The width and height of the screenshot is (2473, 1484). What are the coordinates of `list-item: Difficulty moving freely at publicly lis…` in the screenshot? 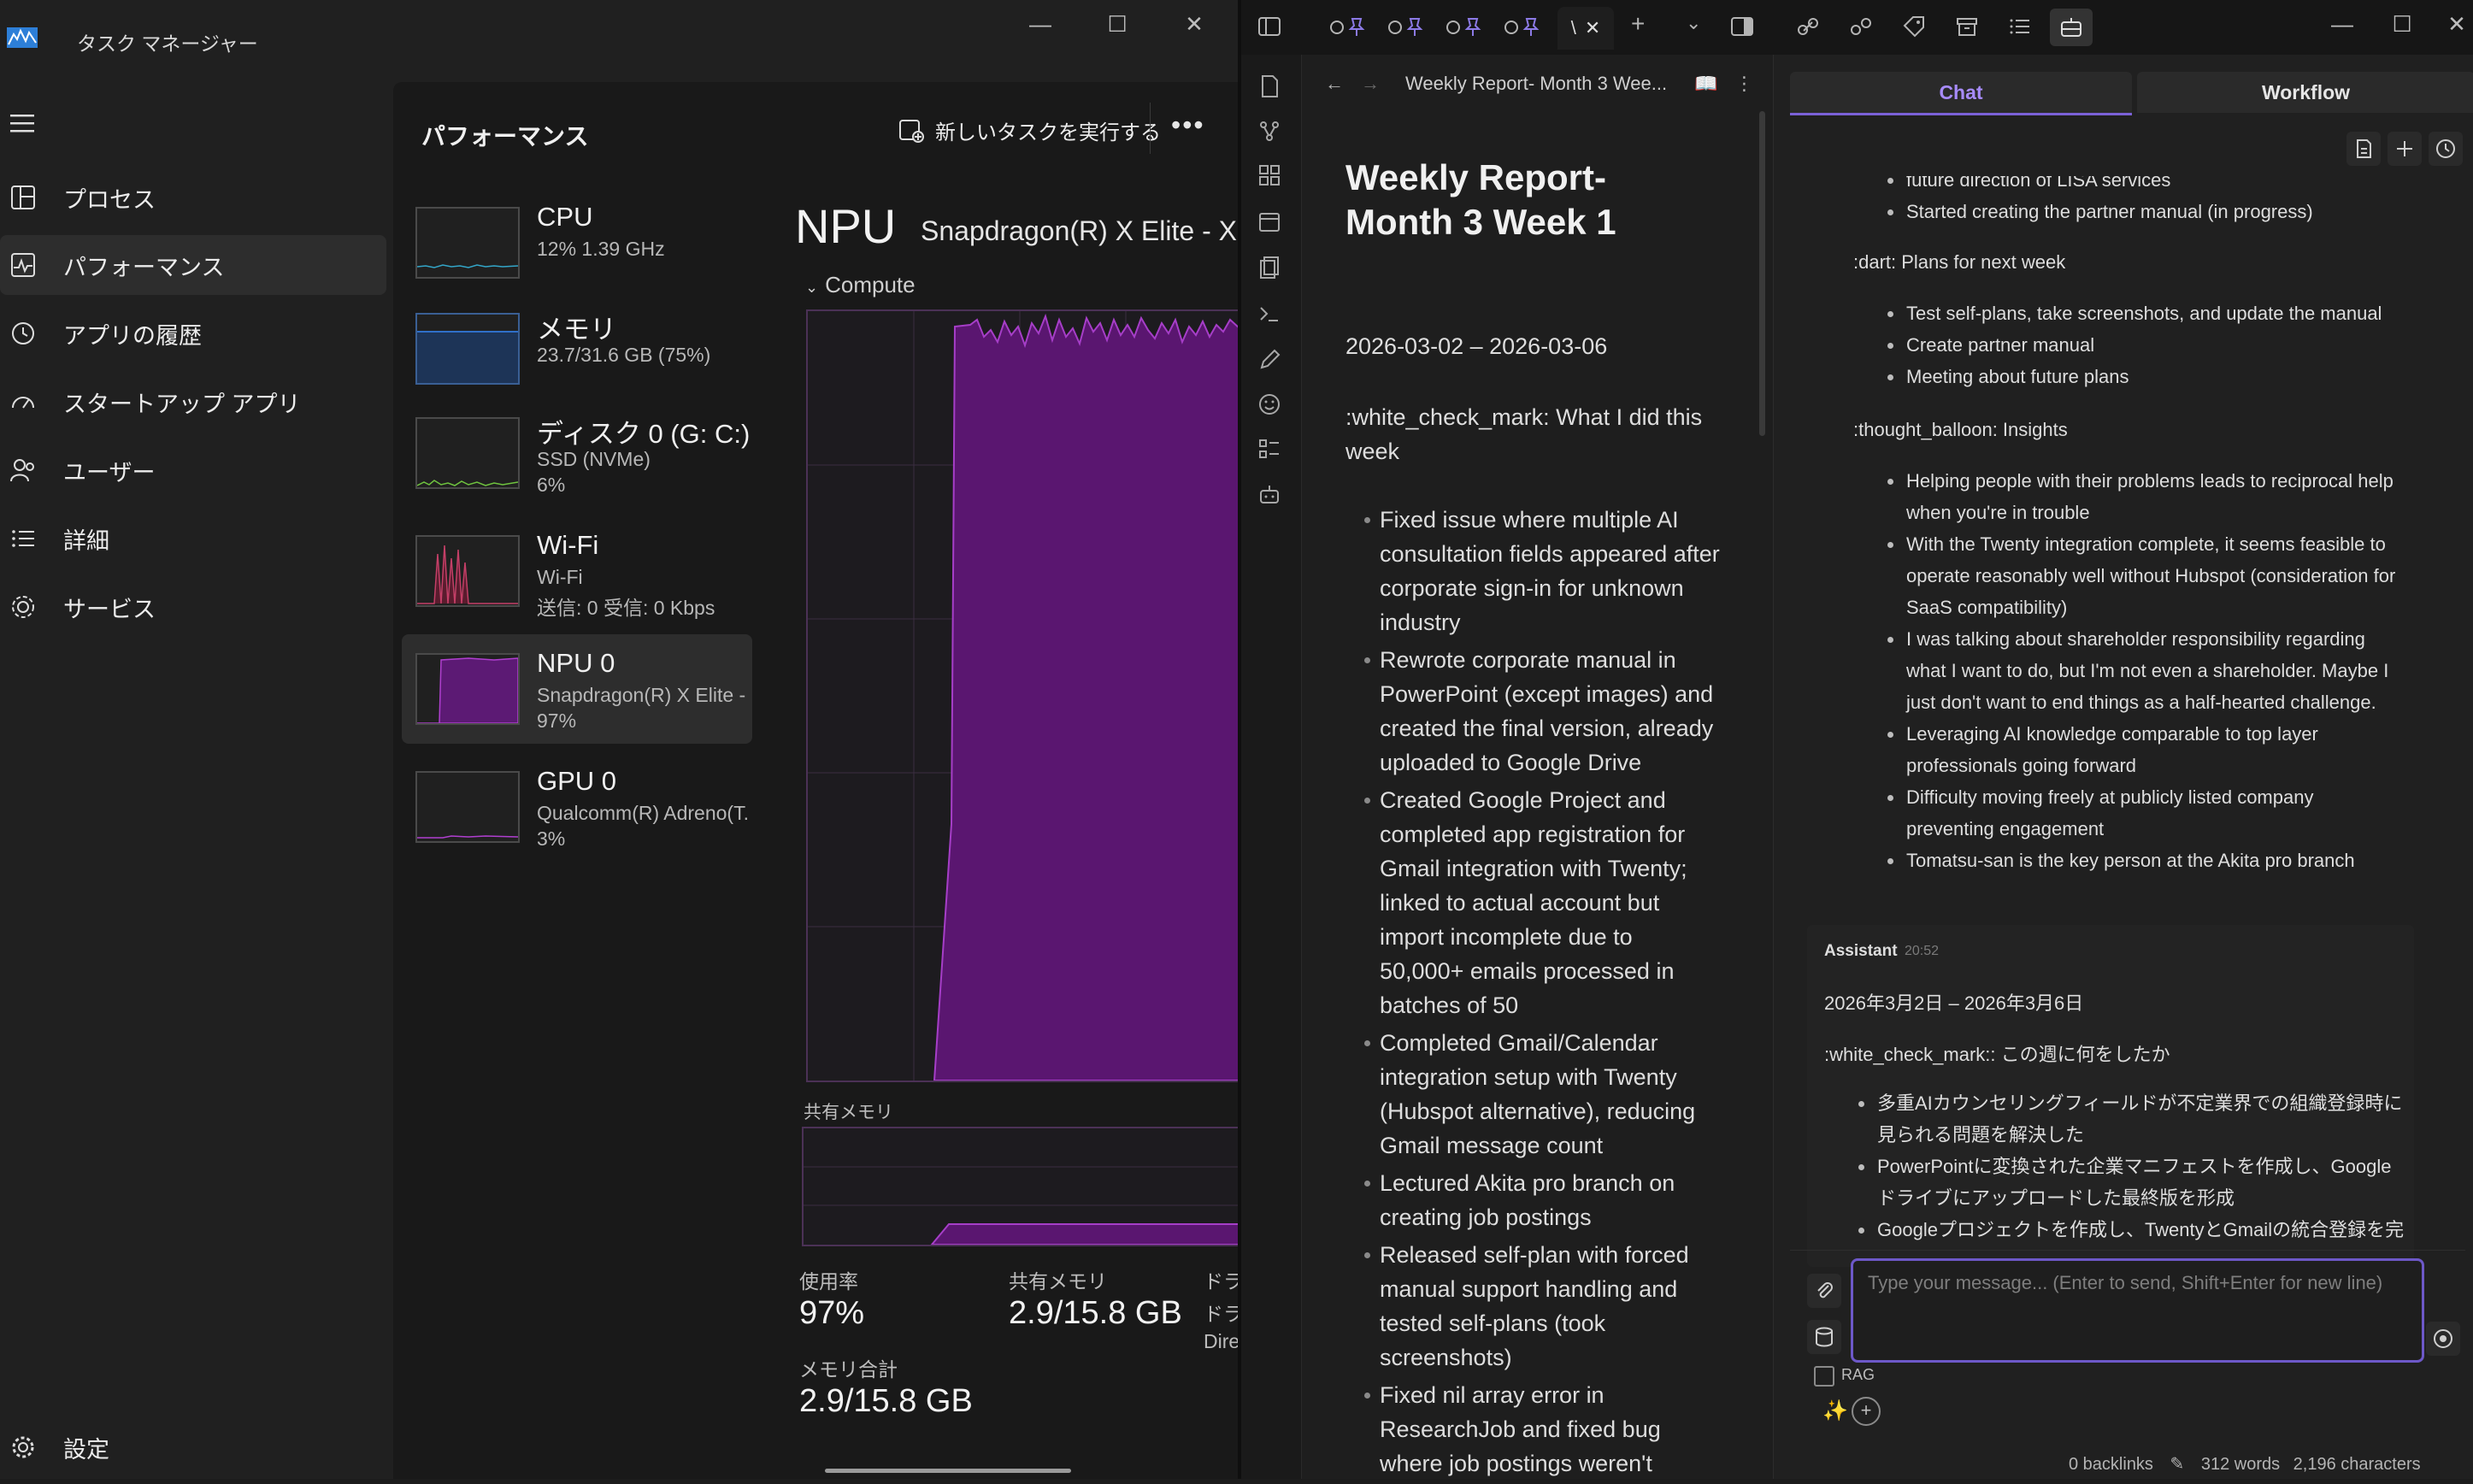 It's located at (2126, 813).